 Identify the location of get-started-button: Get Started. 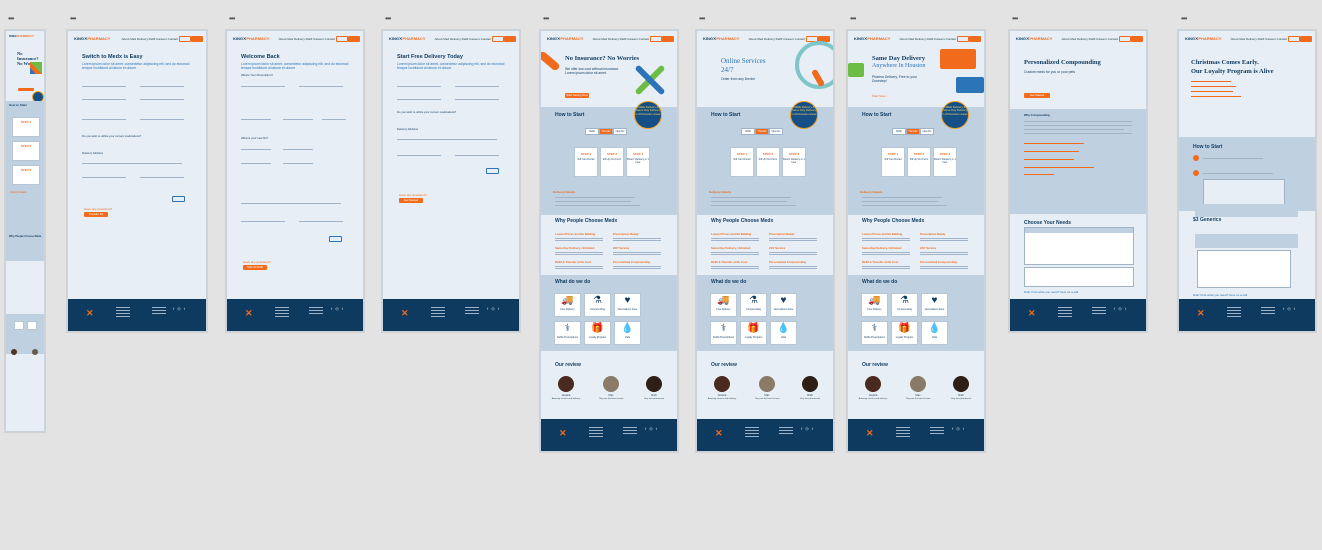
(1037, 95).